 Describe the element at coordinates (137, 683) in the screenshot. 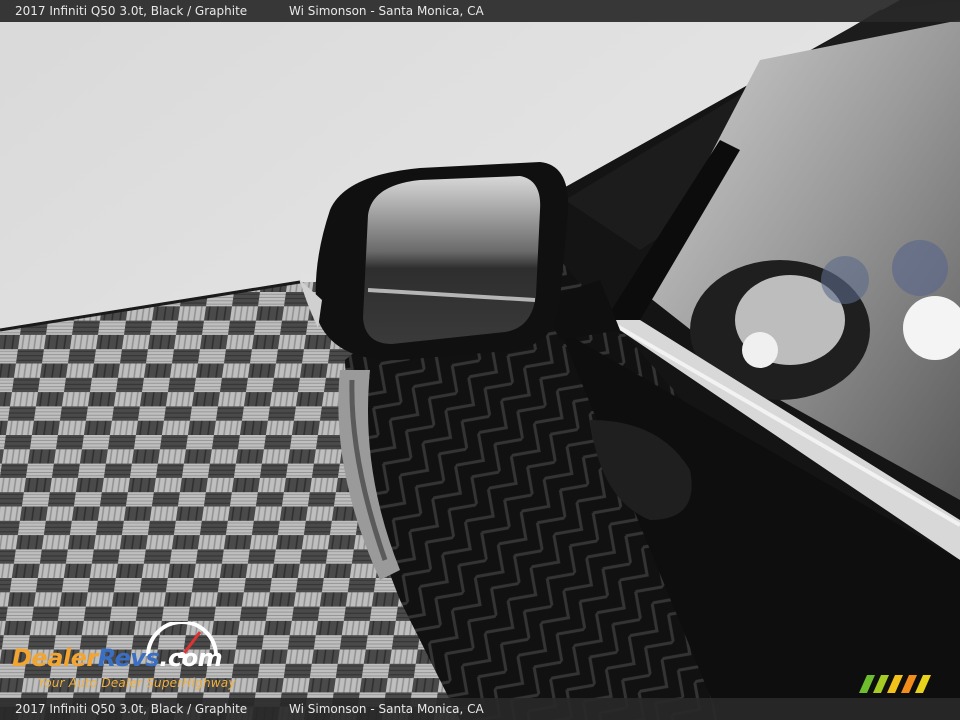

I see `dealerrevs-tagline: Your Auto Dealer SuperHighway` at that location.